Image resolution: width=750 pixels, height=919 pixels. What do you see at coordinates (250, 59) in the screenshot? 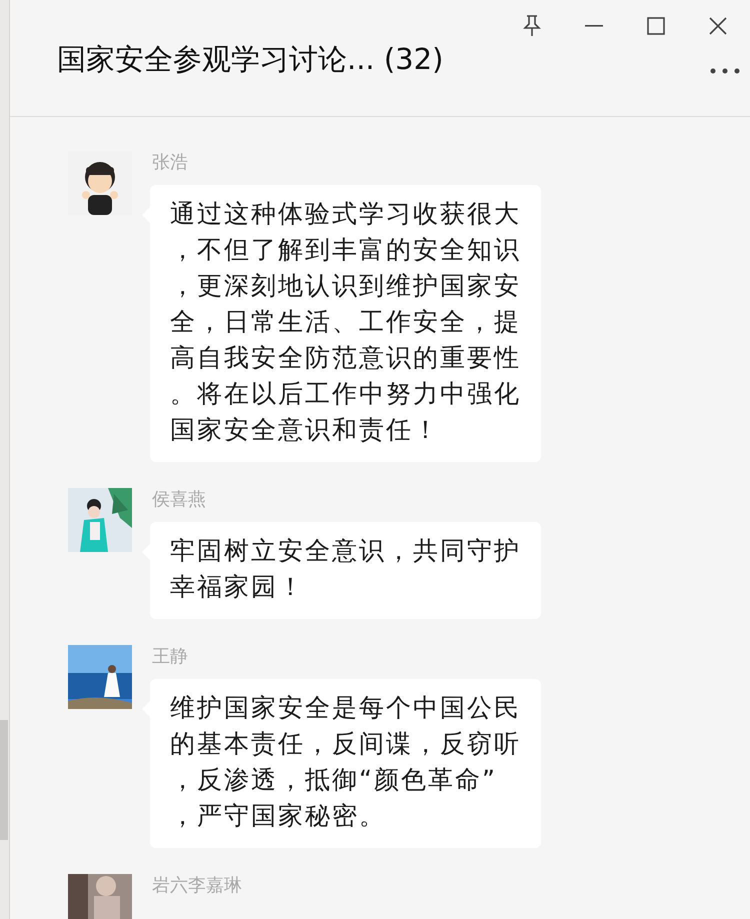
I see `chat-title: 国家安全参观学习讨论... (32)` at bounding box center [250, 59].